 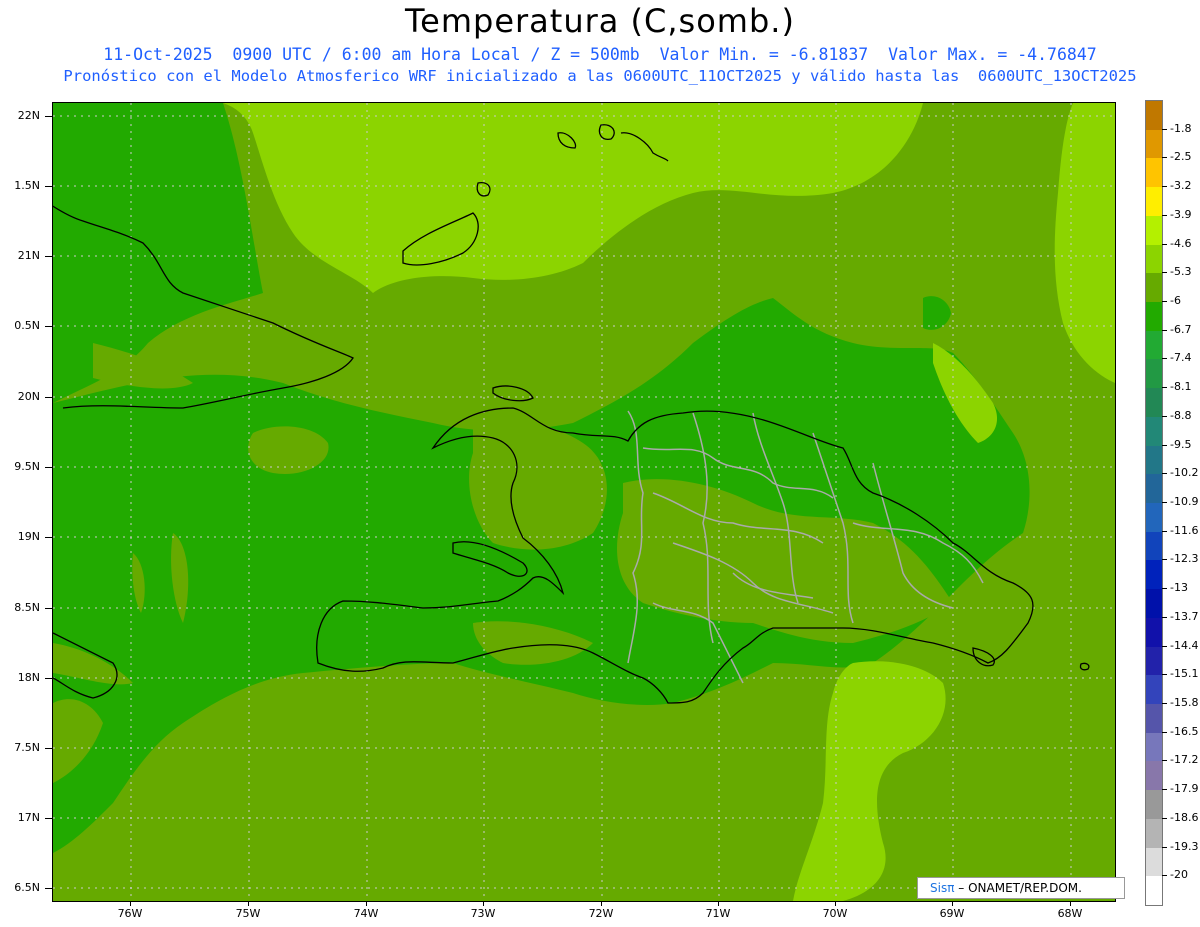 I want to click on lat-label: 18N, so click(x=28, y=677).